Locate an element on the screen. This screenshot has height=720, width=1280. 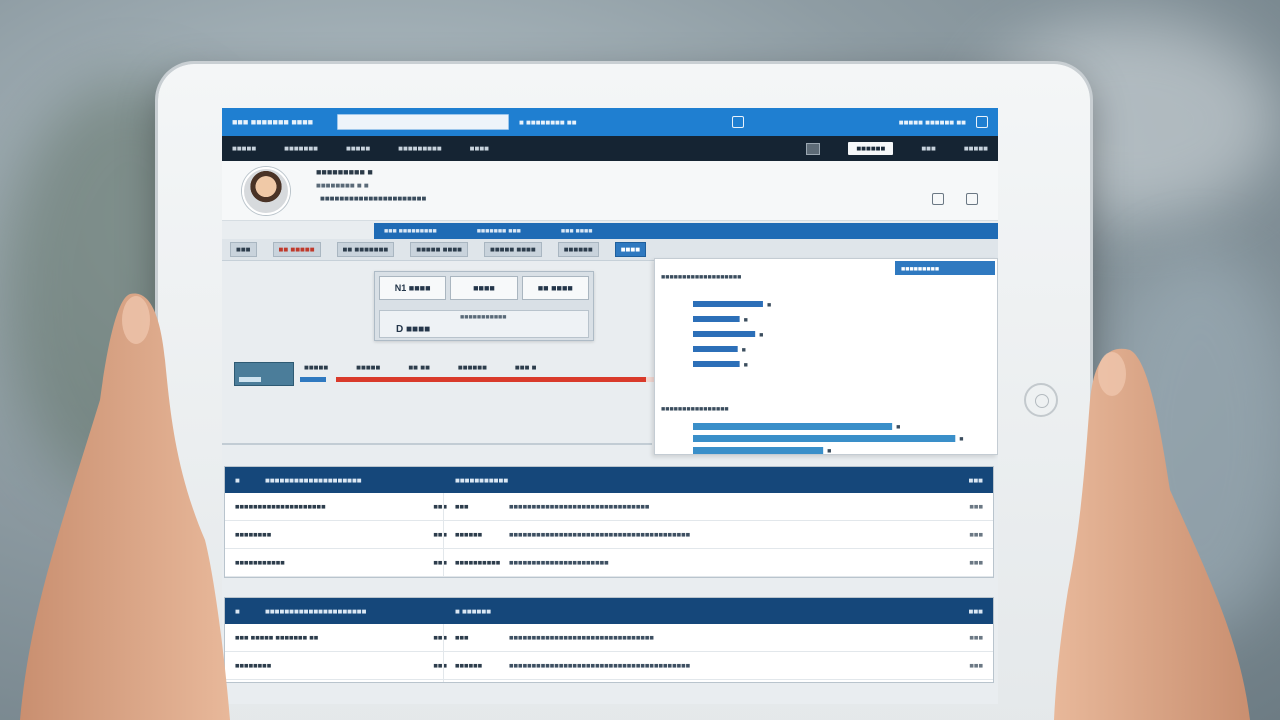
nav-right-item-2: ■■■■■ is located at coordinates (976, 148).